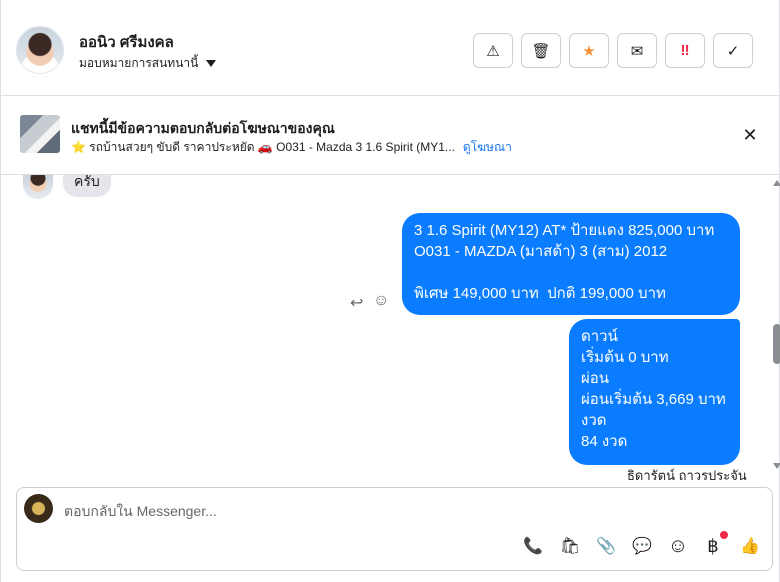  What do you see at coordinates (687, 474) in the screenshot?
I see `message-sender-name: ธิดารัตน์ ถาวรประจัน` at bounding box center [687, 474].